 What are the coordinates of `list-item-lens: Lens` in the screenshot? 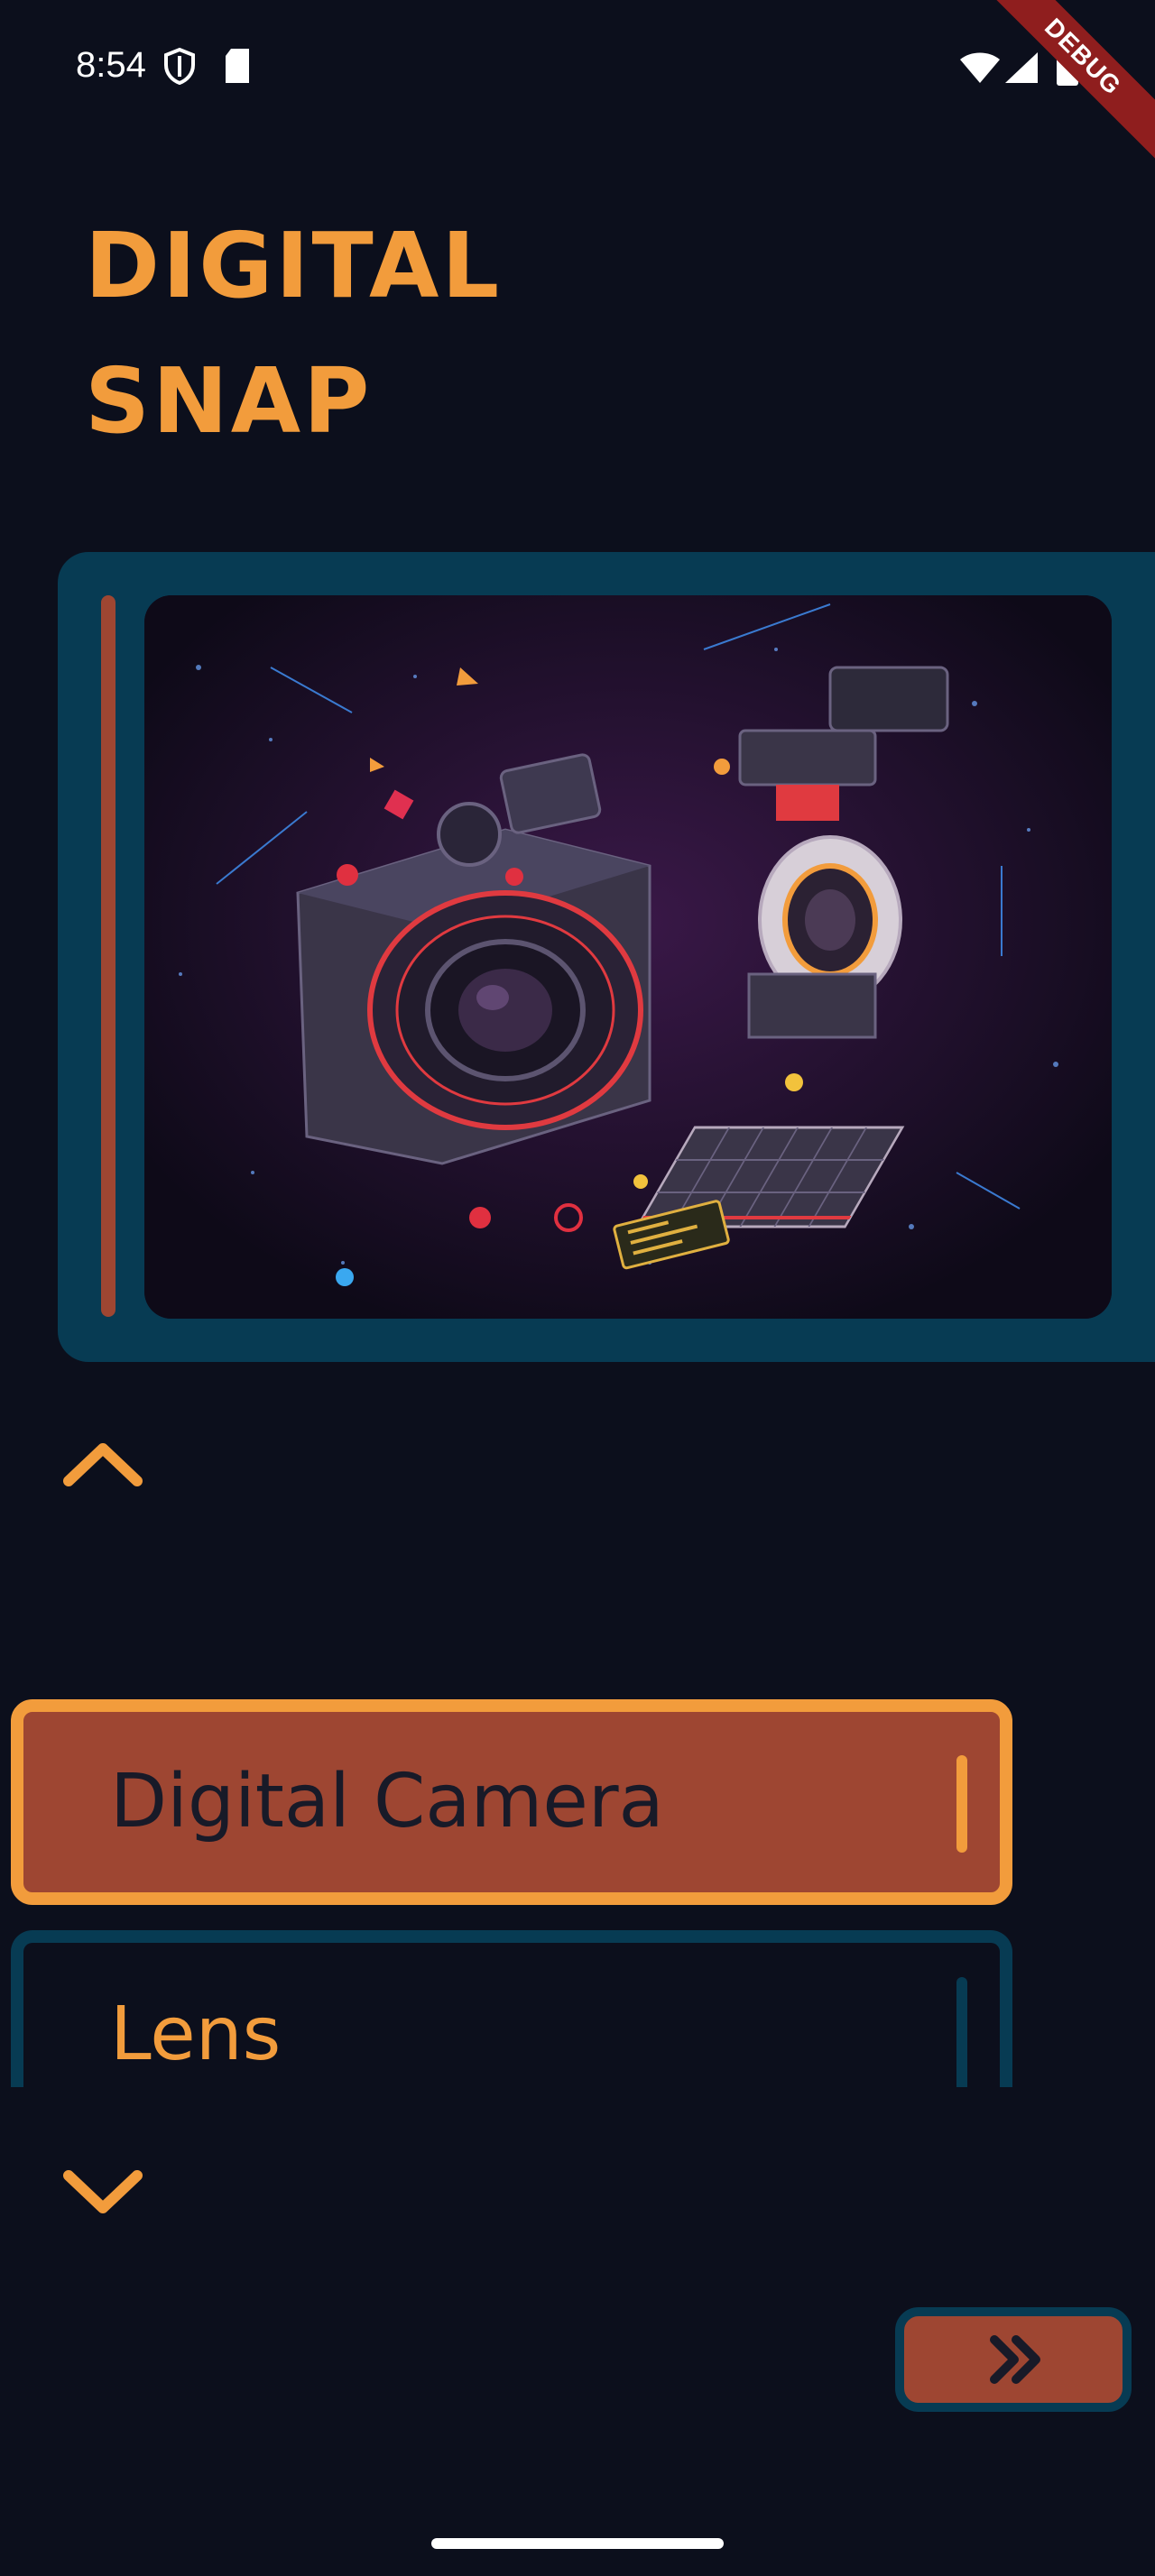 It's located at (512, 2010).